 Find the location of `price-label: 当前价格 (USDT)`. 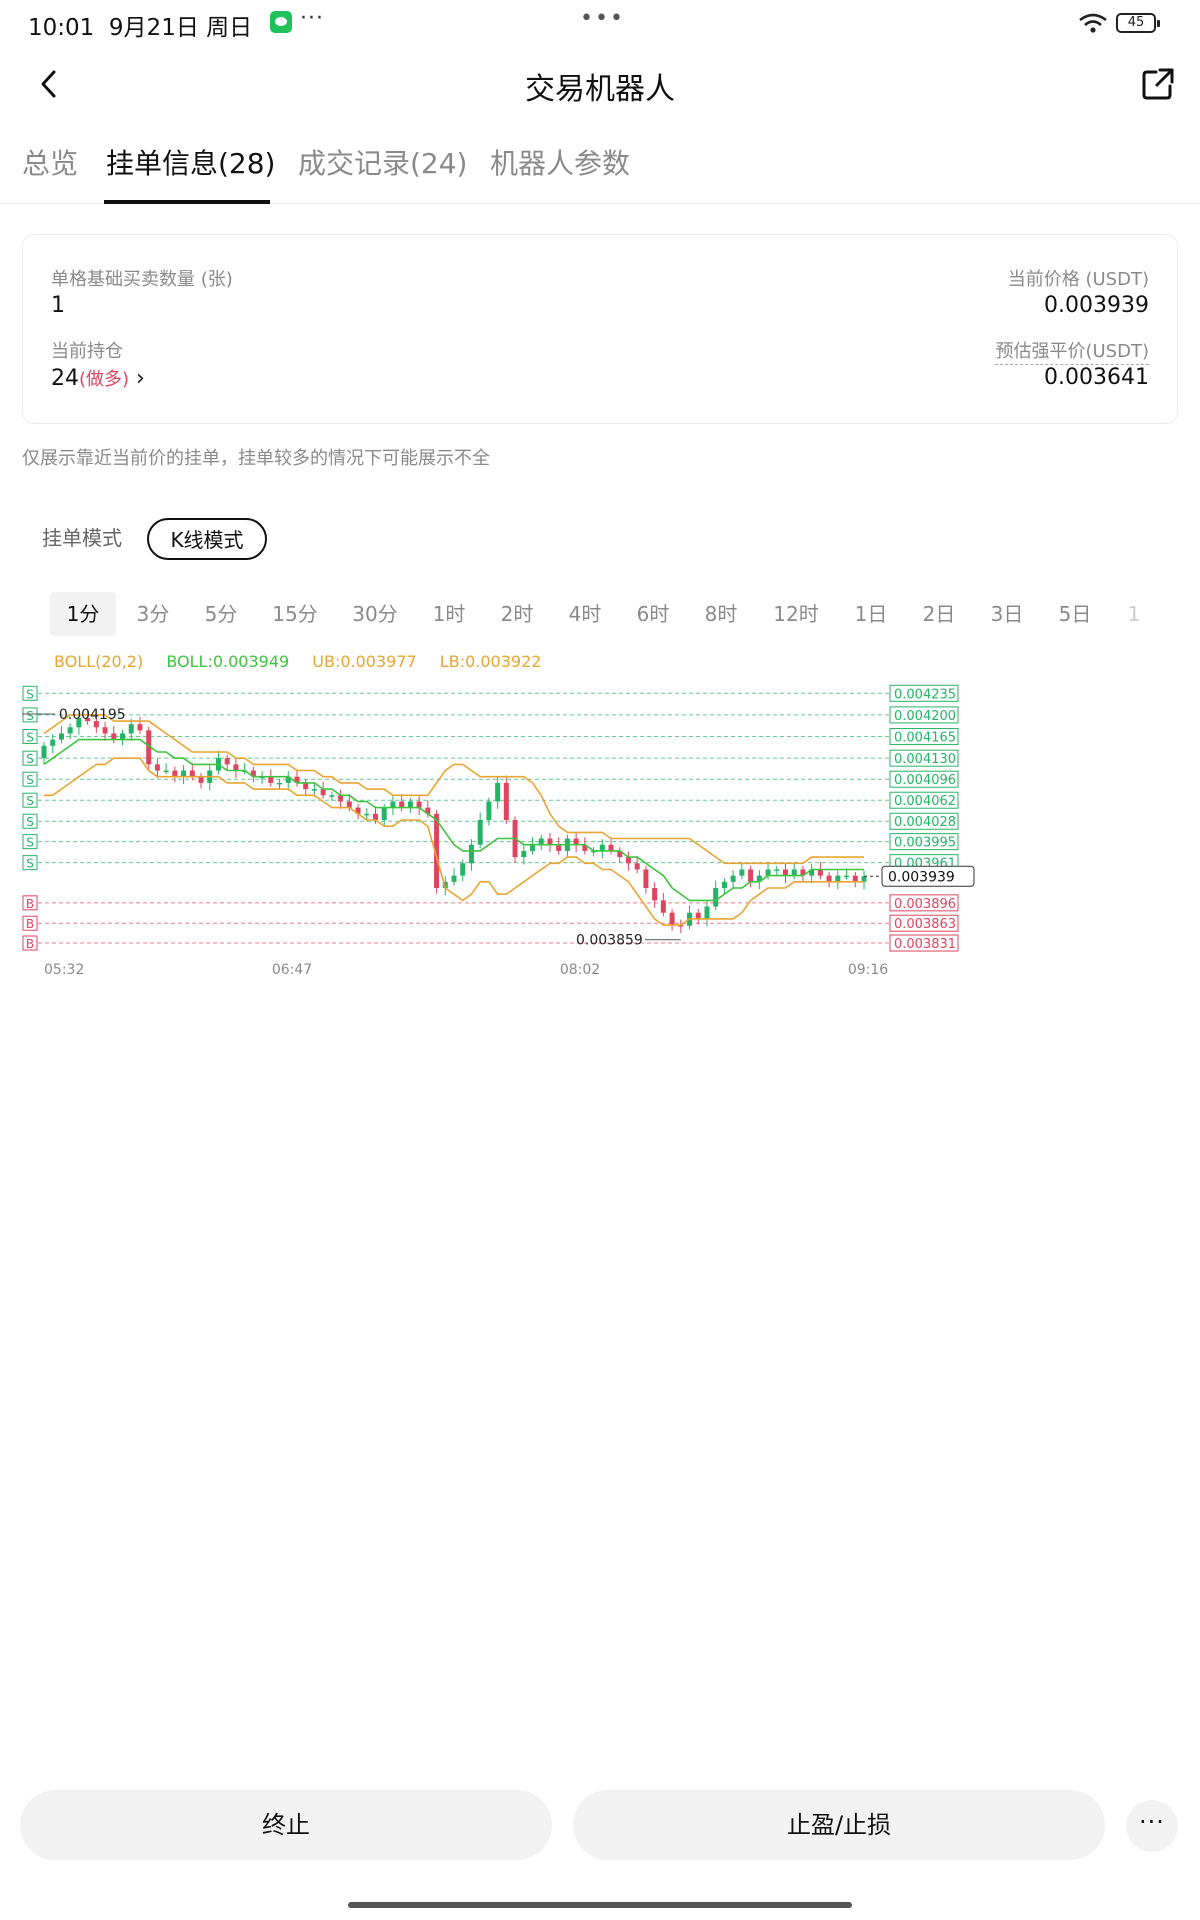

price-label: 当前价格 (USDT) is located at coordinates (1078, 279).